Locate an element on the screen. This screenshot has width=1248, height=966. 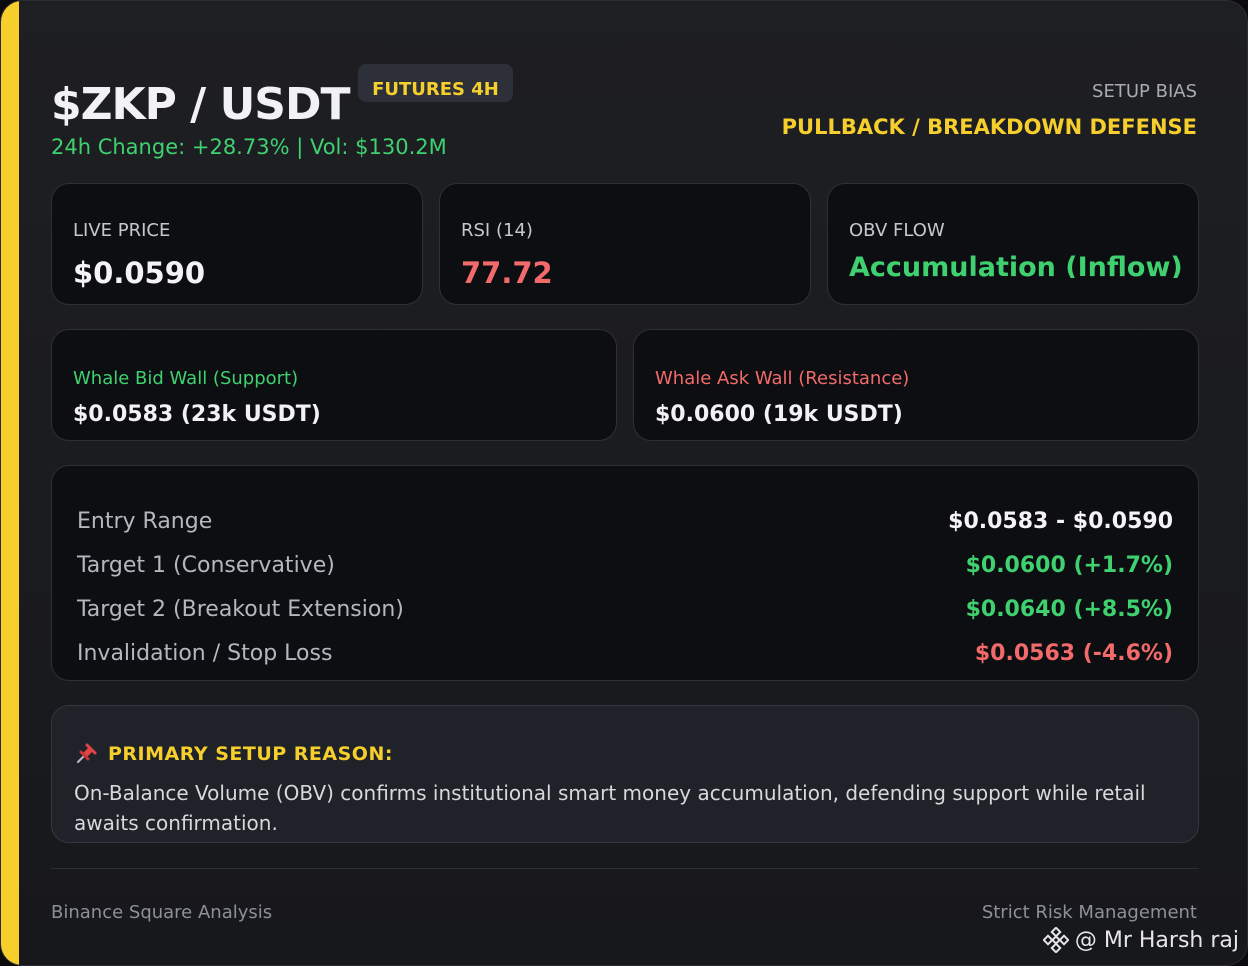
reason-title: PRIMARY SETUP REASON: is located at coordinates (250, 754).